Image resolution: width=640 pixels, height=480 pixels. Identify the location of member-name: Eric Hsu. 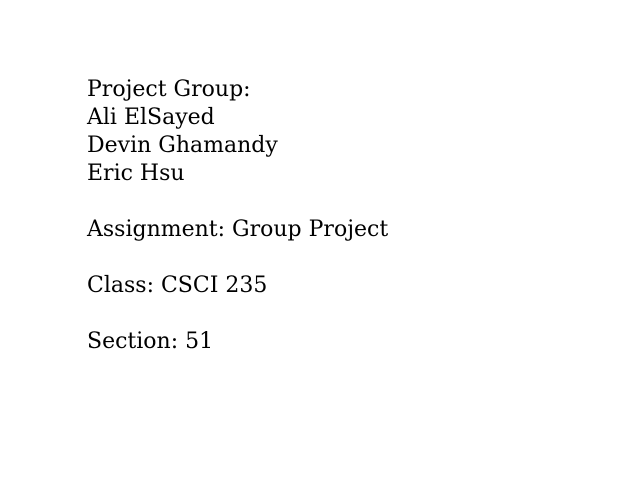
(136, 173).